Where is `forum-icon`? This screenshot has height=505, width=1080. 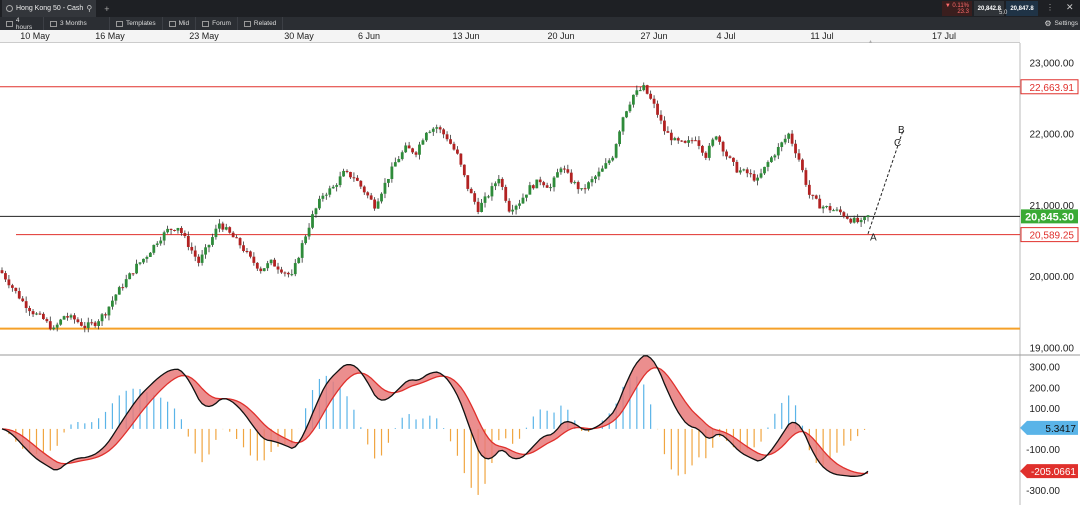
forum-icon is located at coordinates (206, 23).